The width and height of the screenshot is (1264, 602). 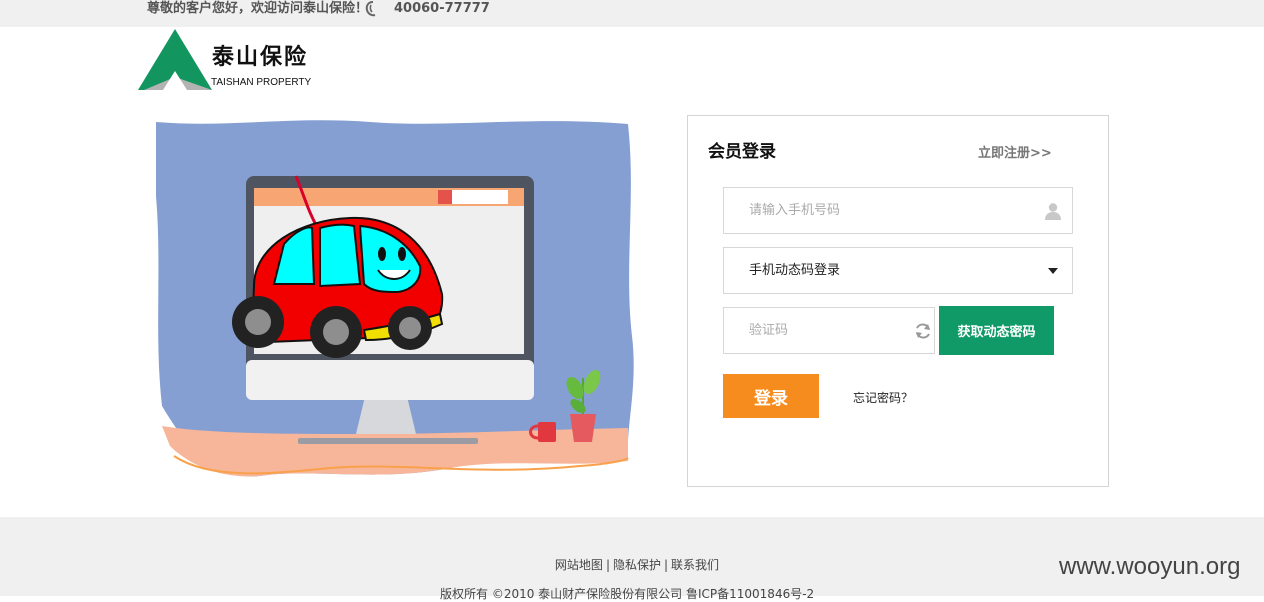 I want to click on welcome-text: 尊敬的客户您好，欢迎访问泰山保险！, so click(x=258, y=8).